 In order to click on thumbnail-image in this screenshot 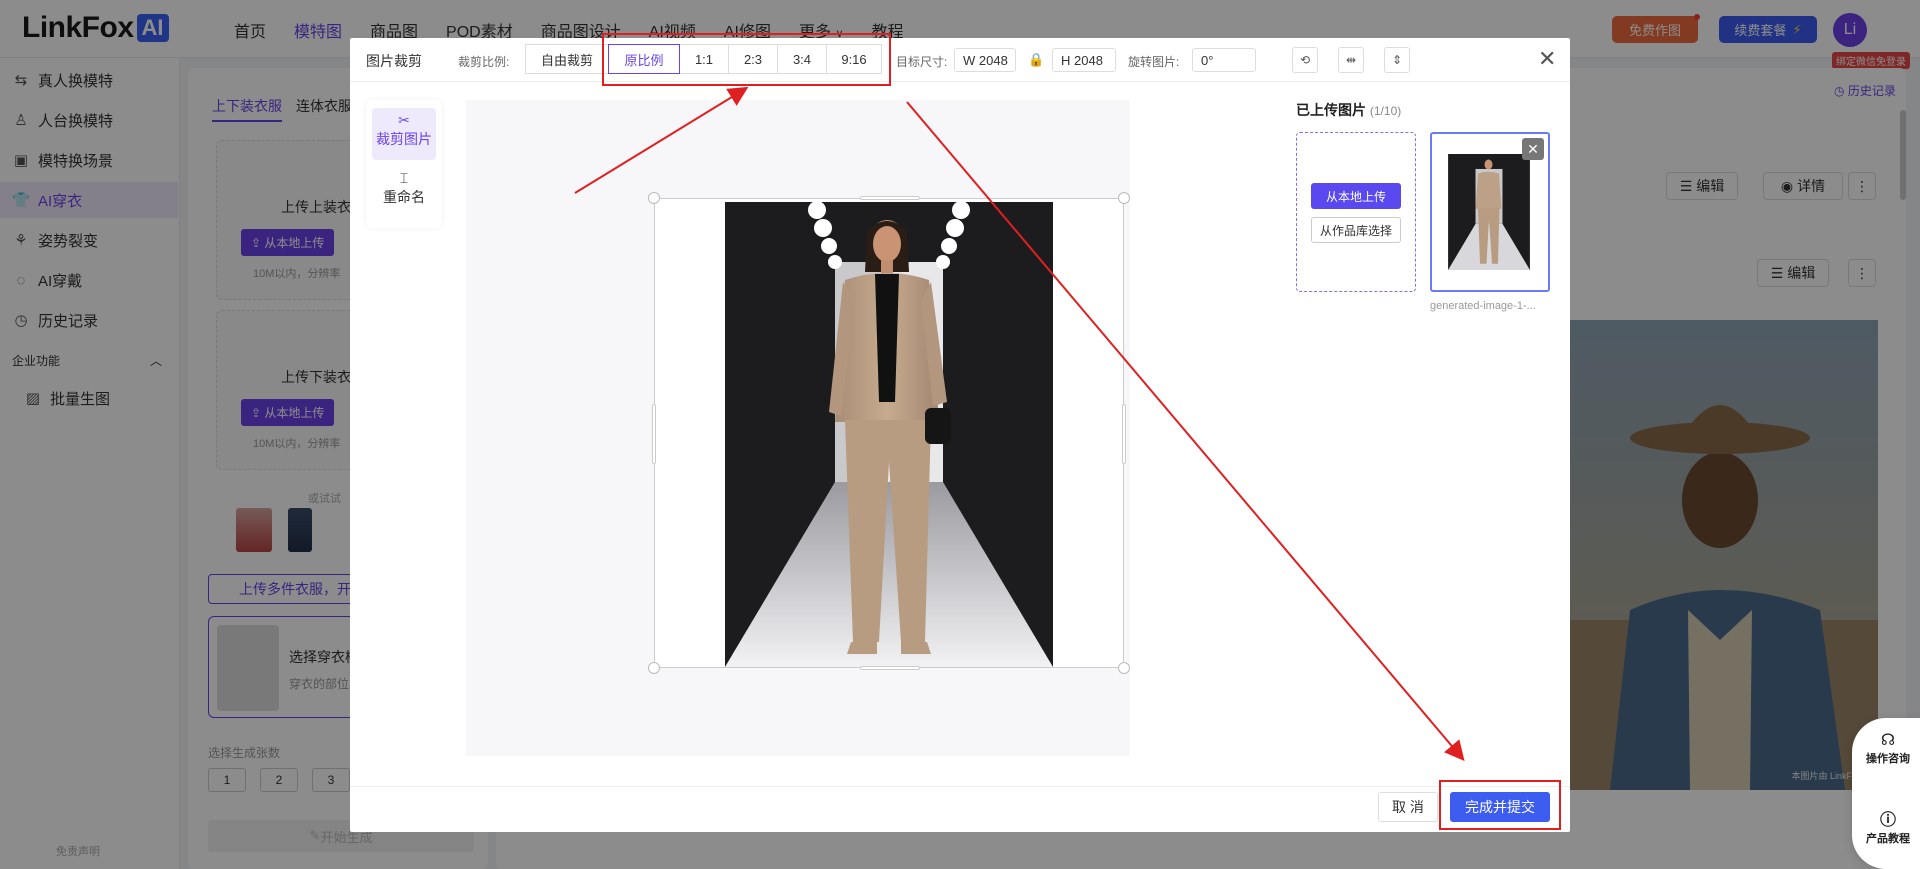, I will do `click(1489, 212)`.